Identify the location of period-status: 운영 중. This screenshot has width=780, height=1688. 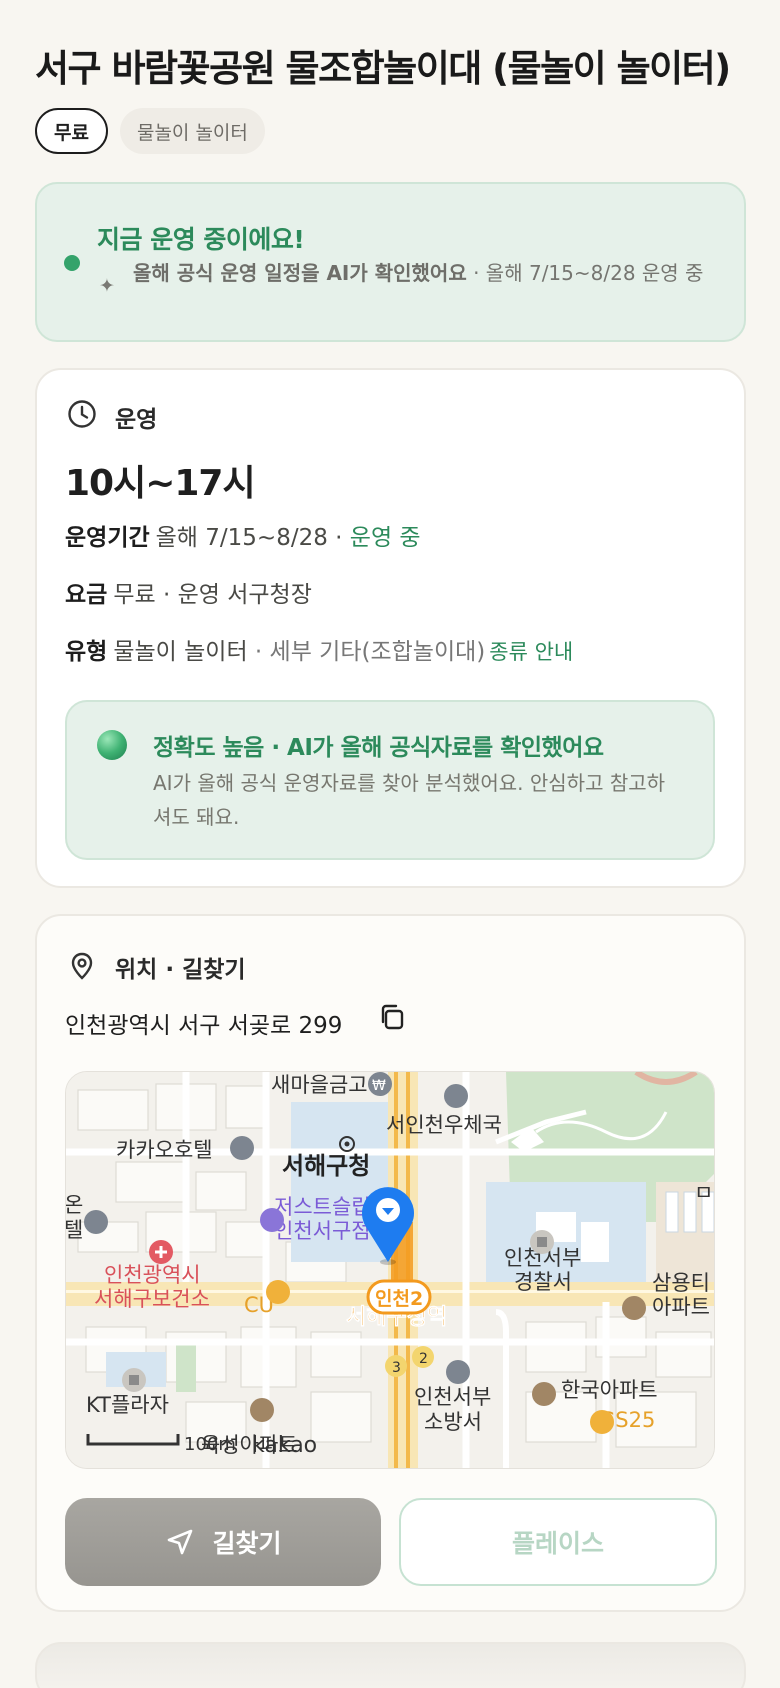
(385, 538).